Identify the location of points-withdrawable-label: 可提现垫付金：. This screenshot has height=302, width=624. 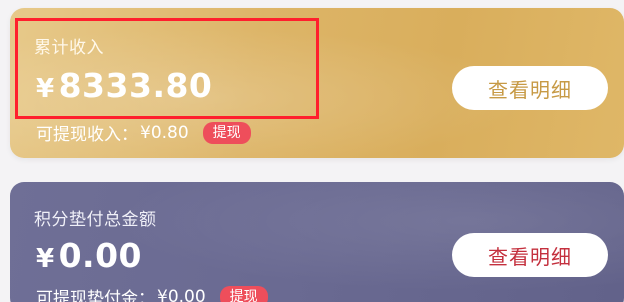
(95, 295).